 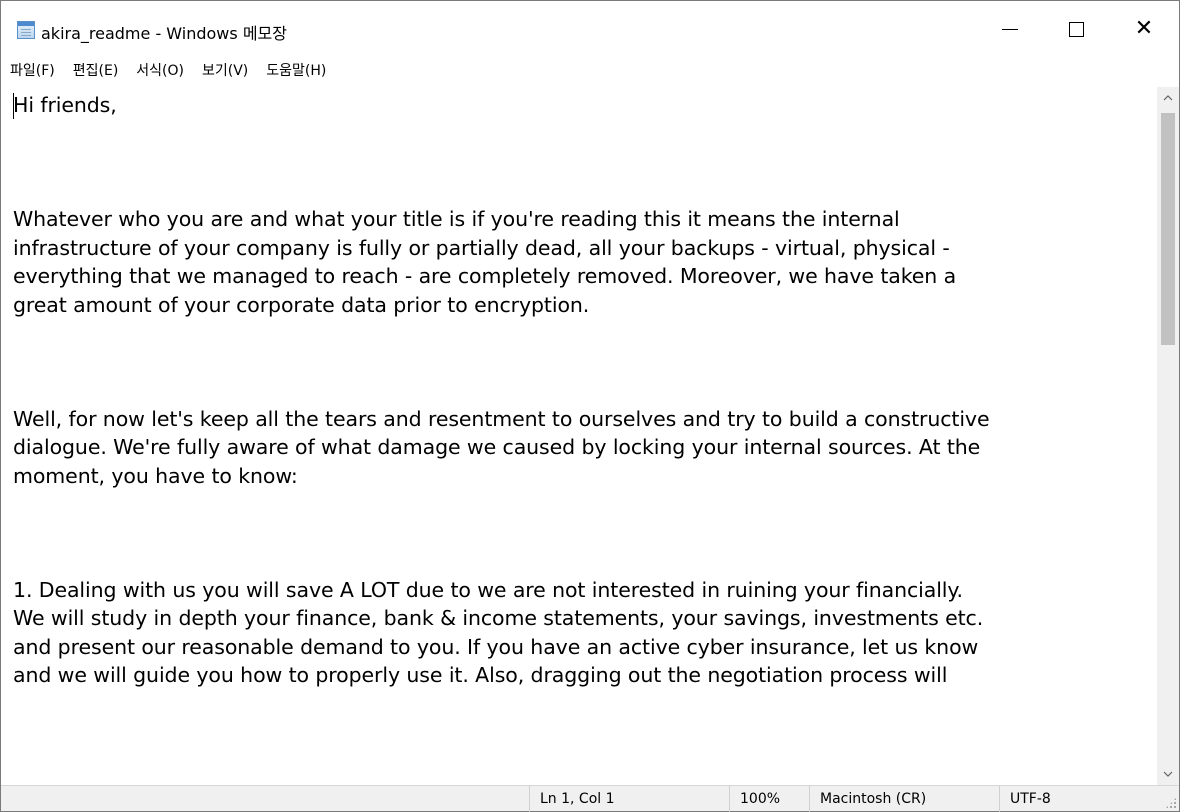 I want to click on minimize-icon, so click(x=1010, y=29).